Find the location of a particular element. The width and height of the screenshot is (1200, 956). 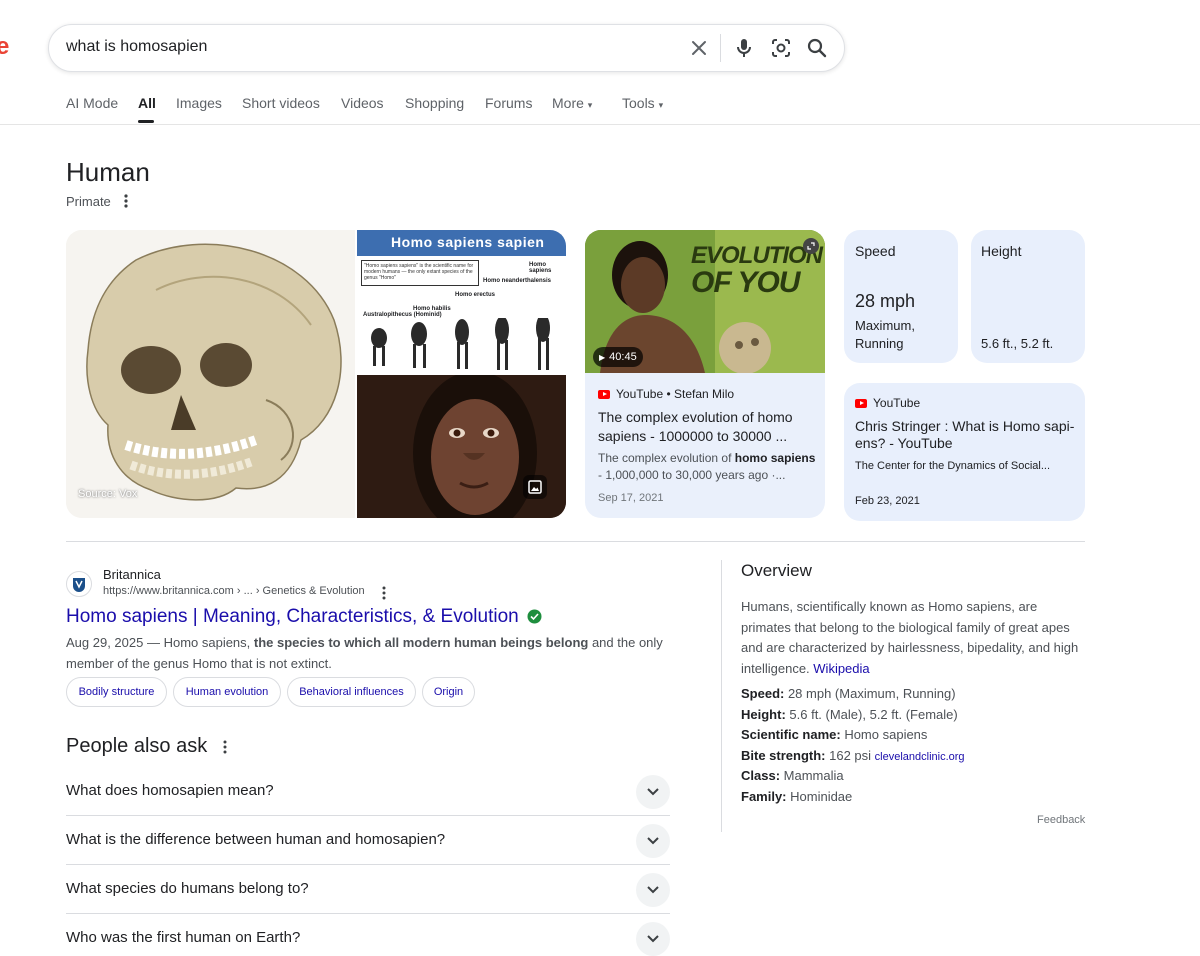

paa-question: What does homosapien mean? is located at coordinates (368, 791).